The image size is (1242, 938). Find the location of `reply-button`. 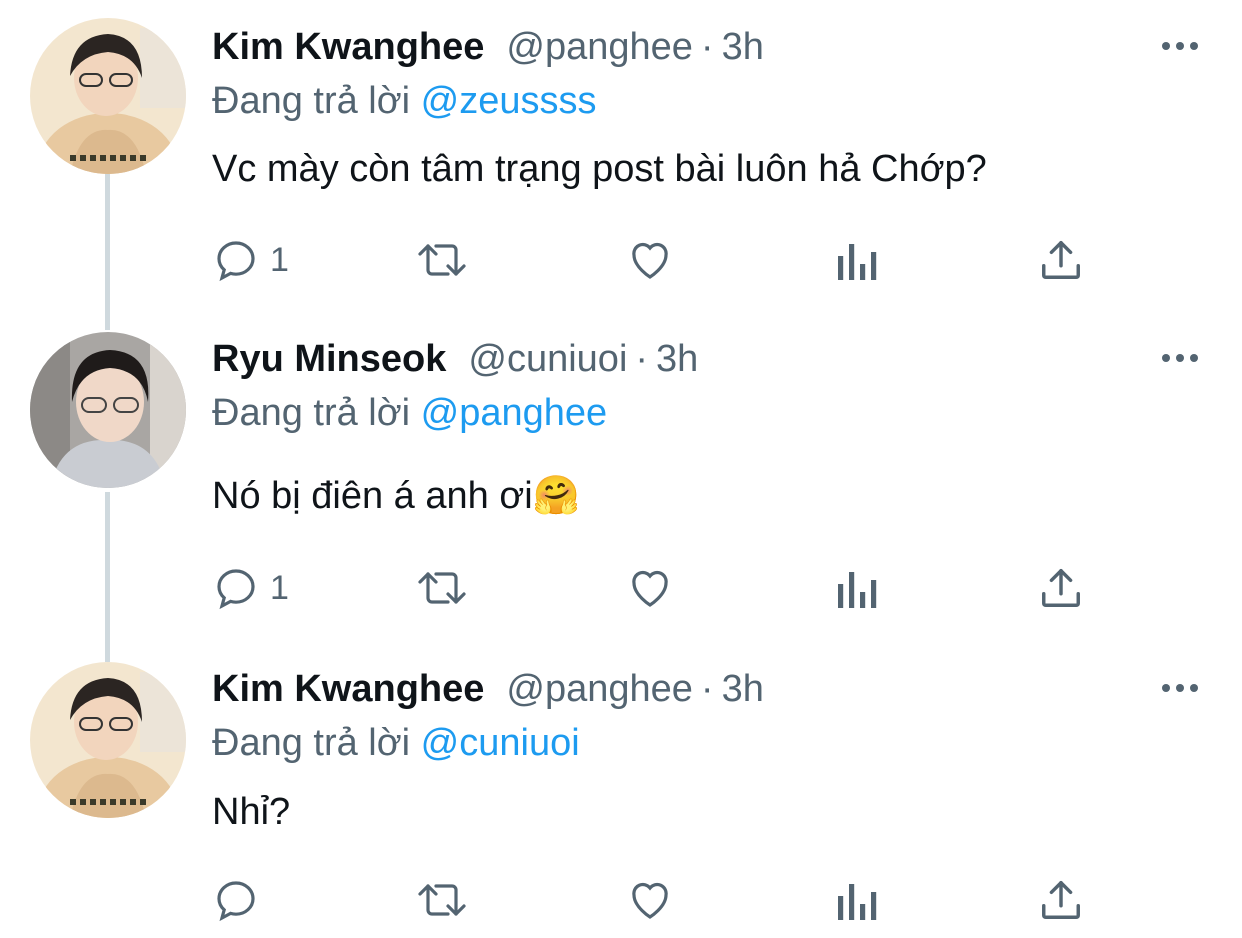

reply-button is located at coordinates (236, 900).